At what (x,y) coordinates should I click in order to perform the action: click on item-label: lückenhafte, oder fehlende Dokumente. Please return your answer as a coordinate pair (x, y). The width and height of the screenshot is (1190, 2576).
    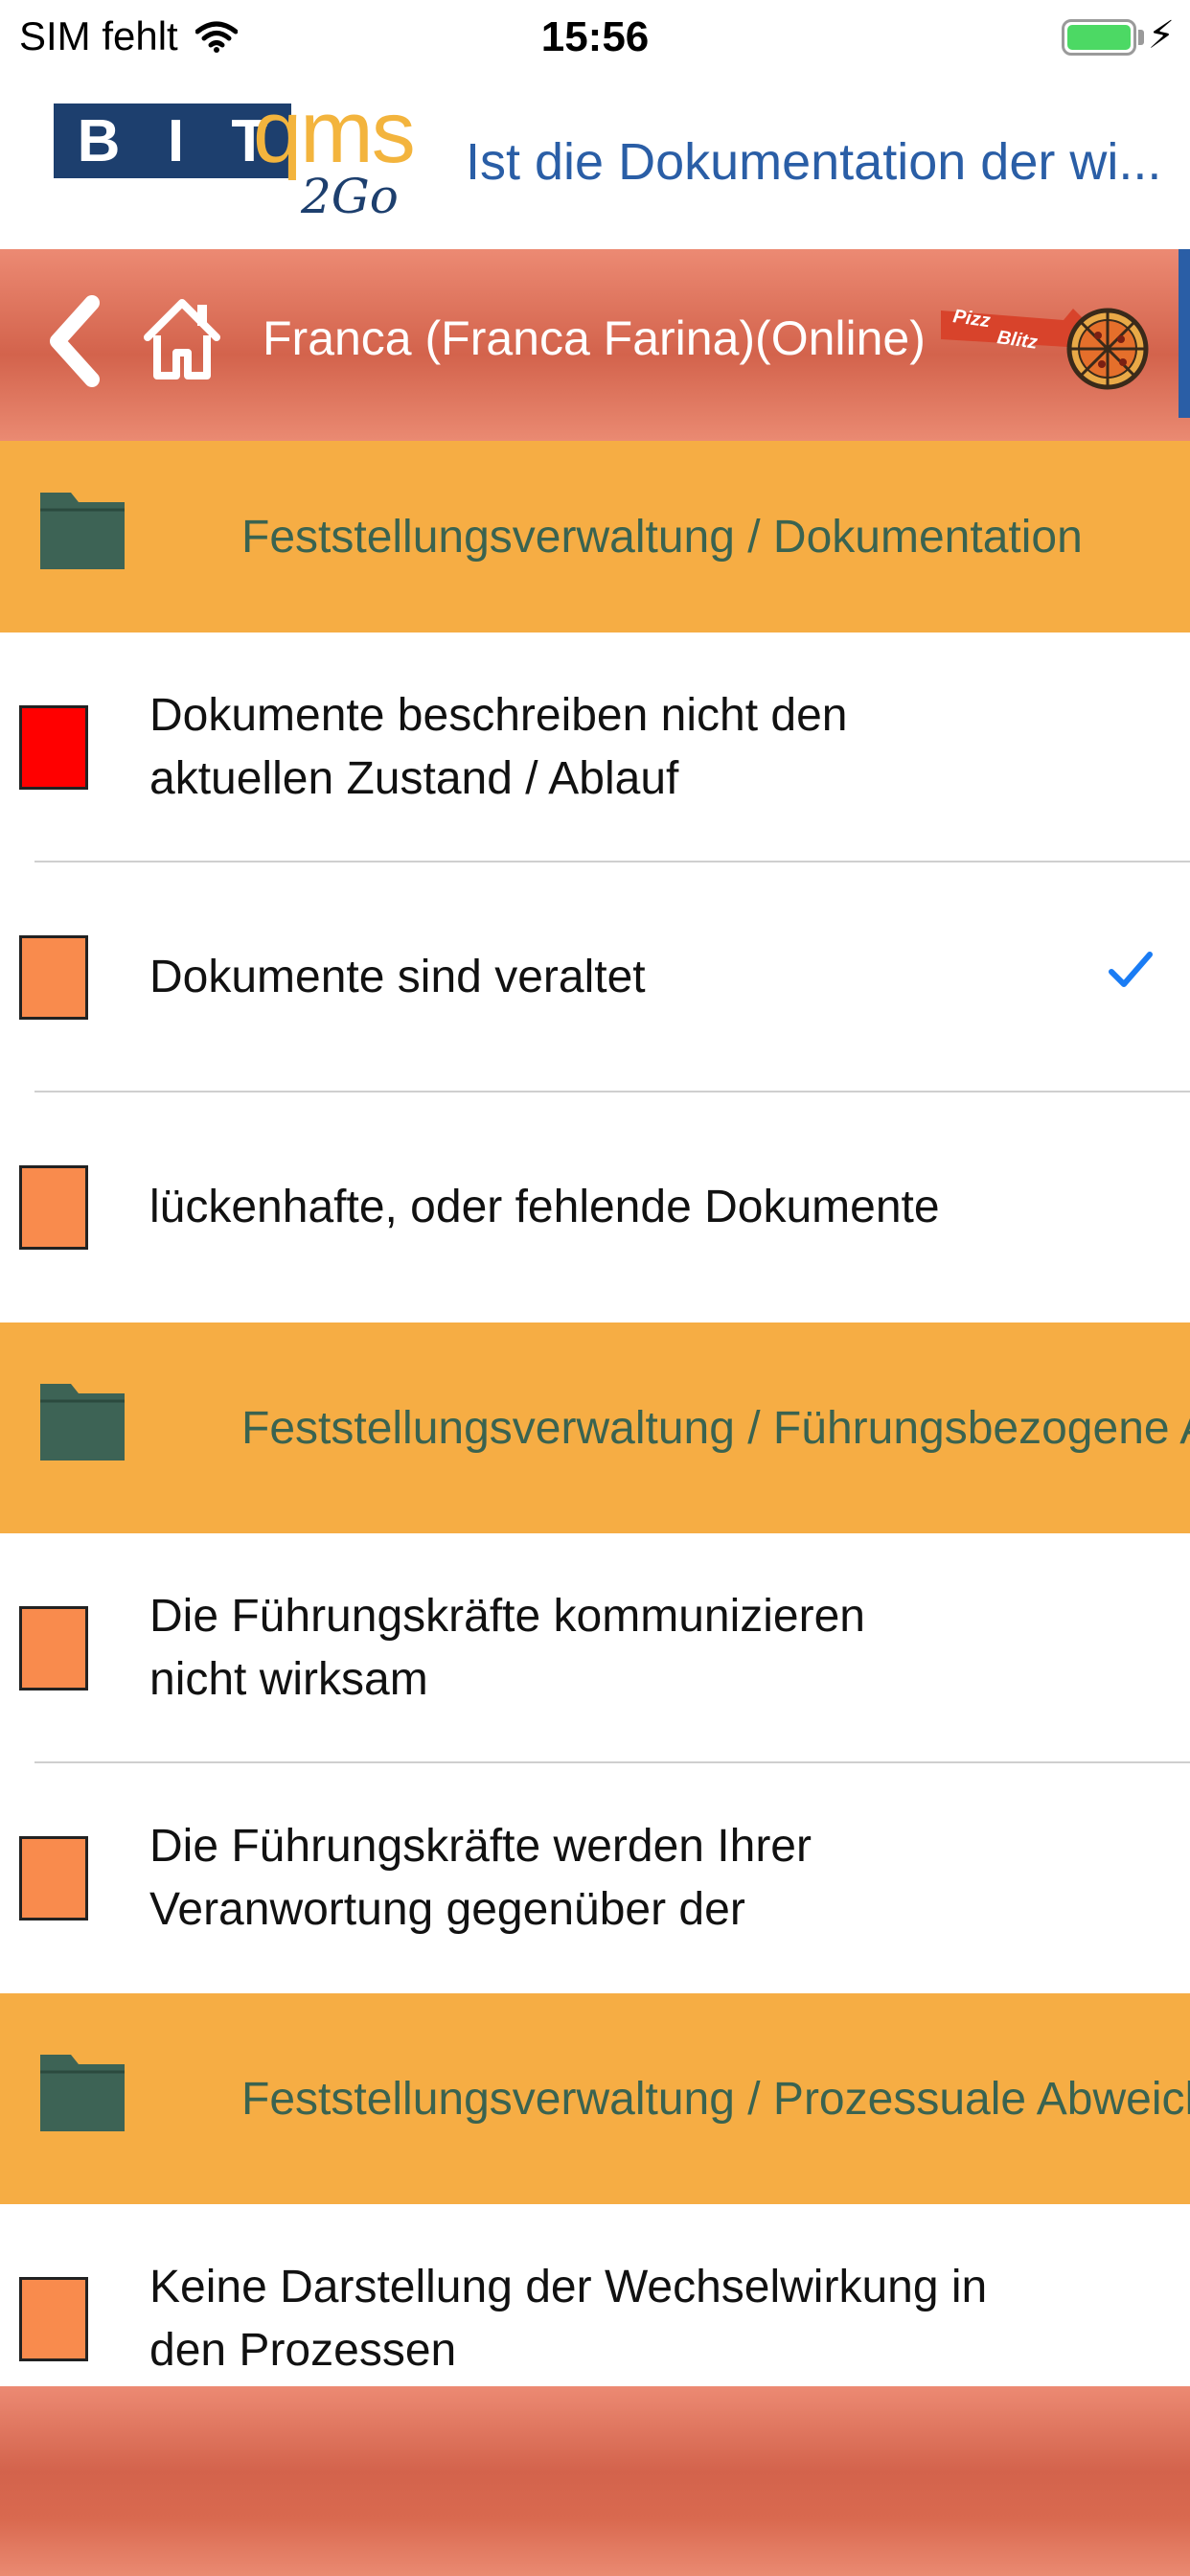
    Looking at the image, I should click on (544, 1207).